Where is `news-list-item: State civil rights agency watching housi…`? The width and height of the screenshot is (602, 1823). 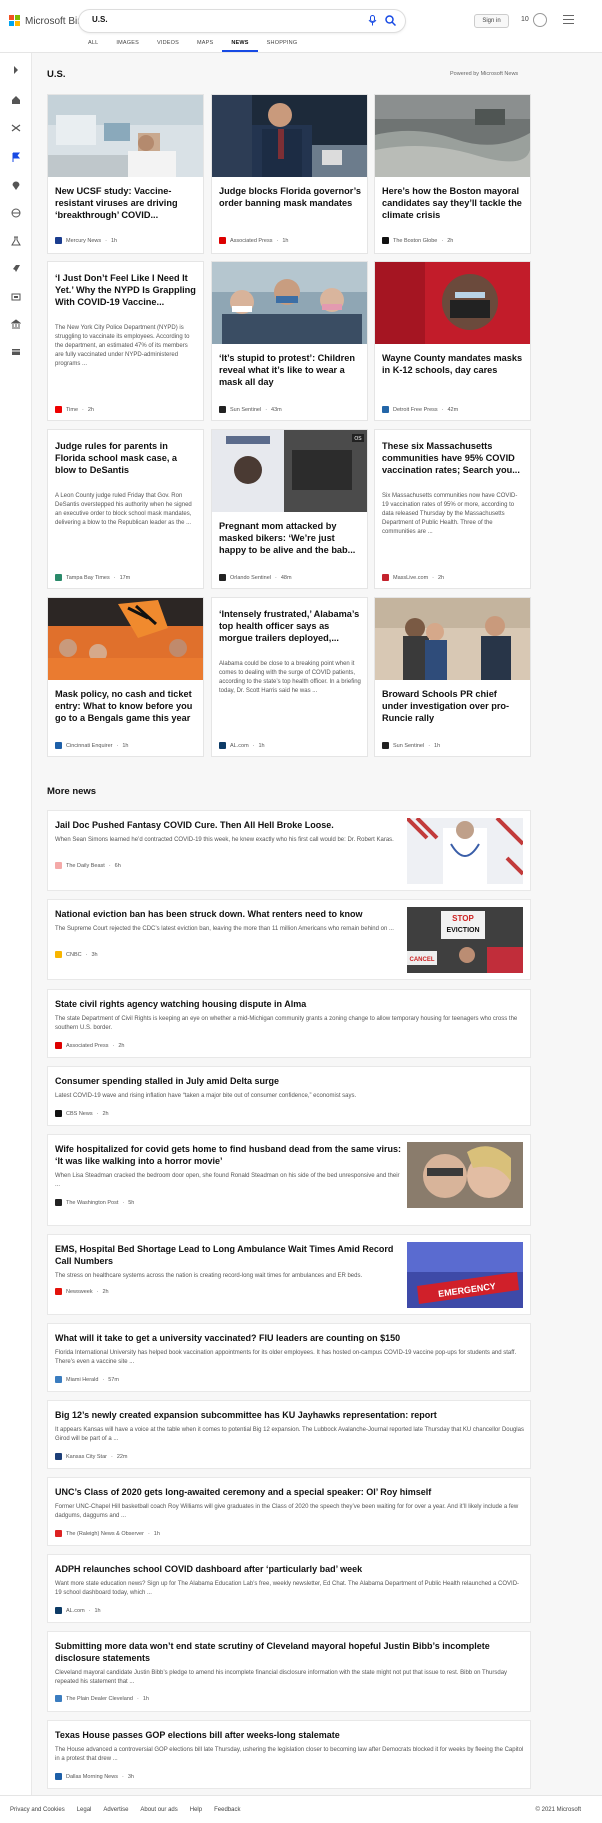
news-list-item: State civil rights agency watching housi… is located at coordinates (289, 1023).